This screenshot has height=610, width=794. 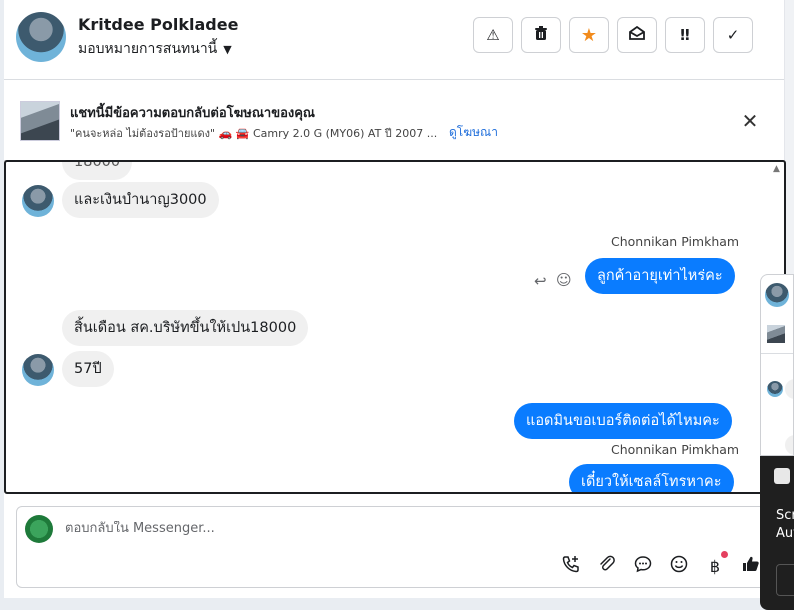 I want to click on page-avatar, so click(x=39, y=529).